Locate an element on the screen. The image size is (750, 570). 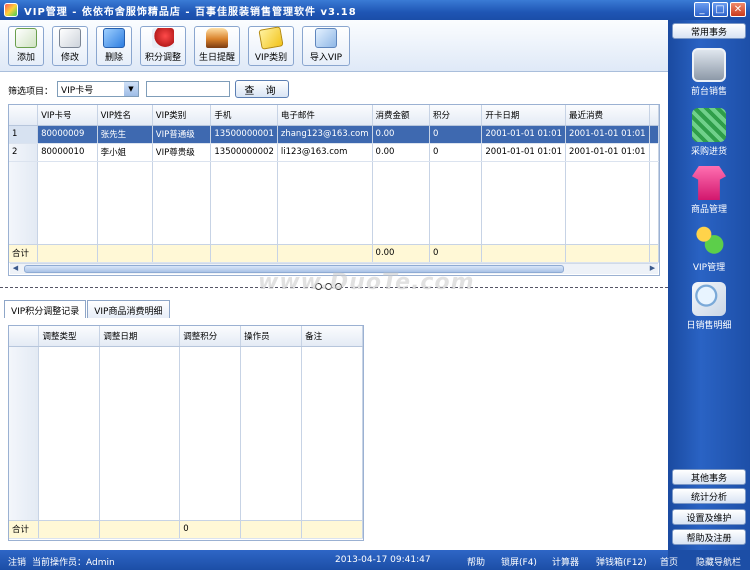
total-points: 0 is located at coordinates (456, 253).